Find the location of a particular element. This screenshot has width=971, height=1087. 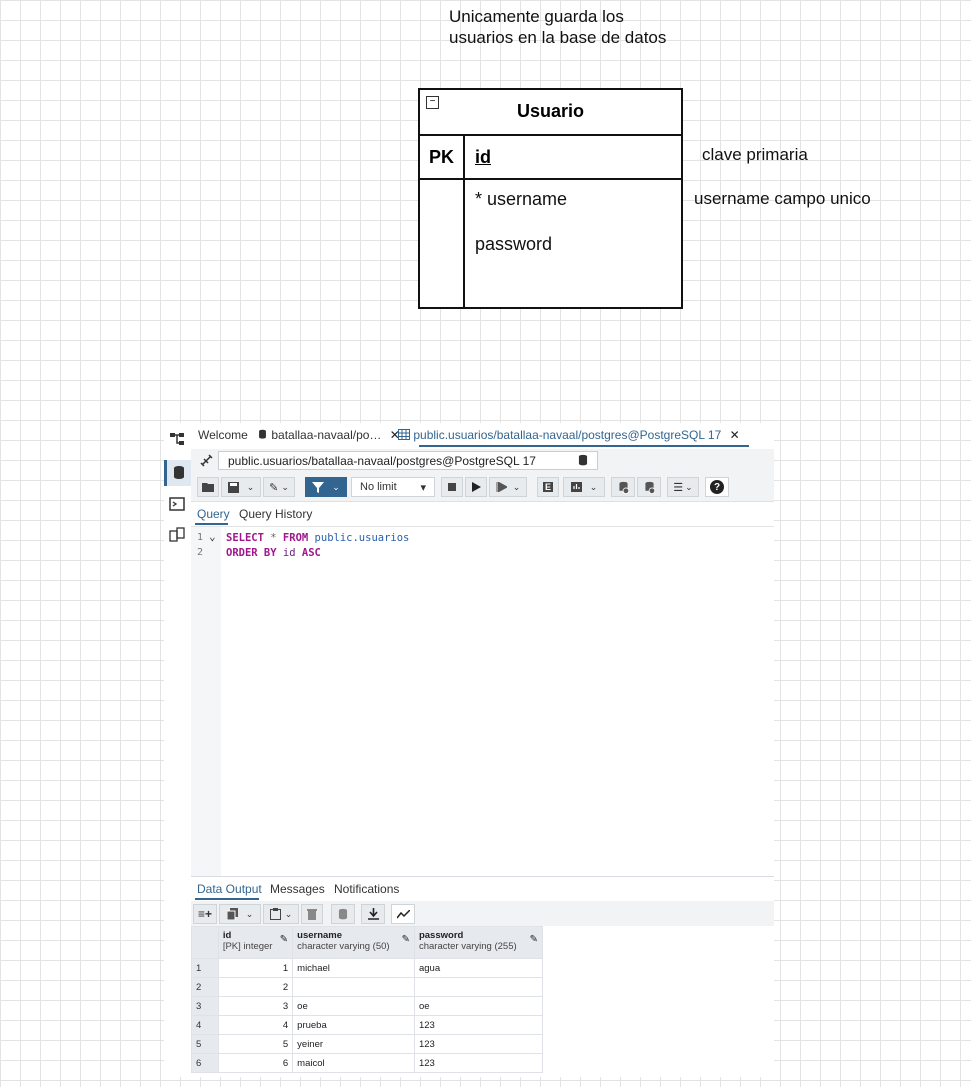

psql-terminal-icon is located at coordinates (177, 504).